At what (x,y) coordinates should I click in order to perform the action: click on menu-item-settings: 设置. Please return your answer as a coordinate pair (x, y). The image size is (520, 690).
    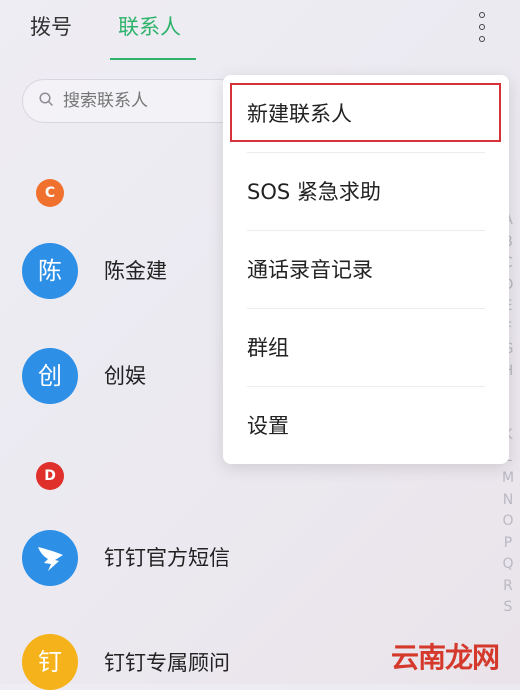
    Looking at the image, I should click on (366, 426).